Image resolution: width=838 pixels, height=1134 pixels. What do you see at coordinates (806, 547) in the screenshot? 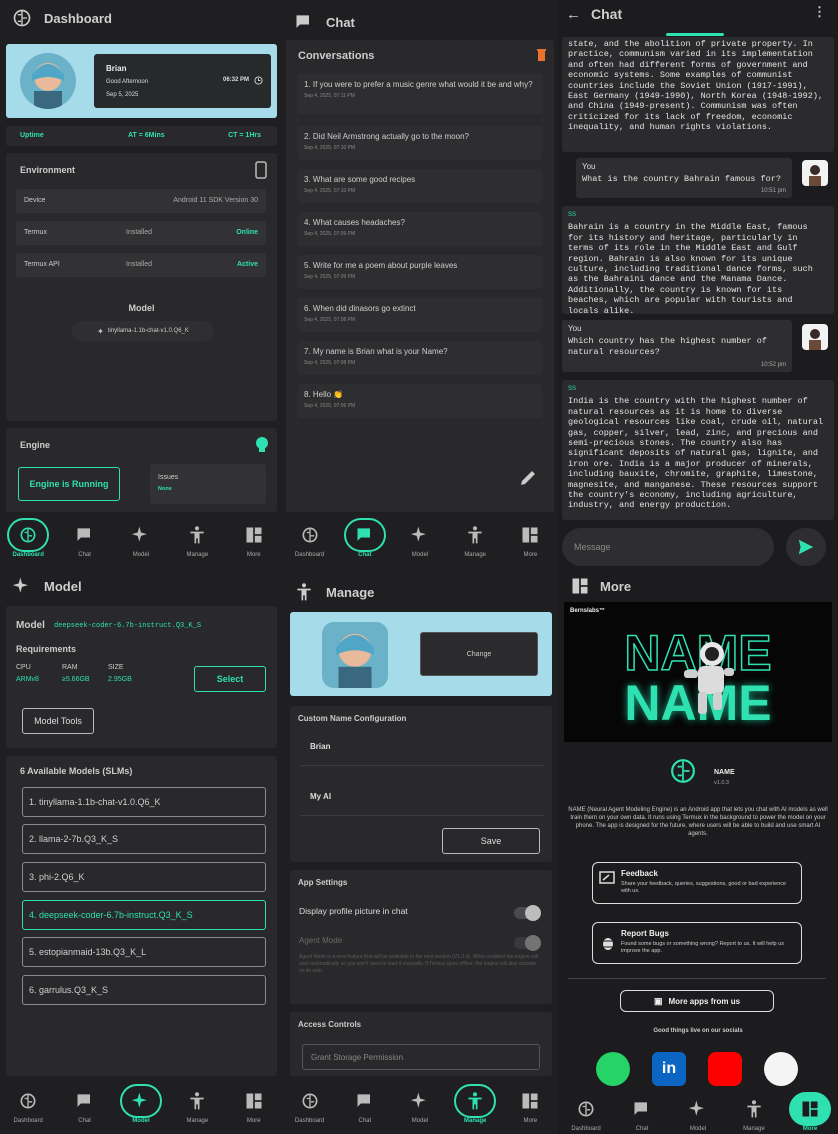
I see `send-button` at bounding box center [806, 547].